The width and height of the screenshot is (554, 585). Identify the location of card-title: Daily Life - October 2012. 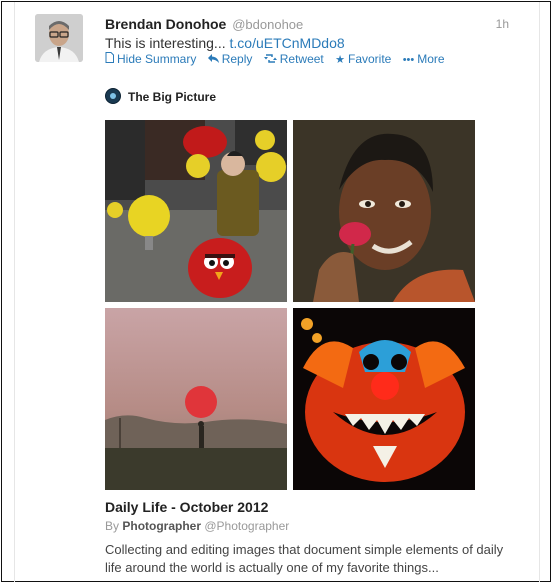
(186, 507).